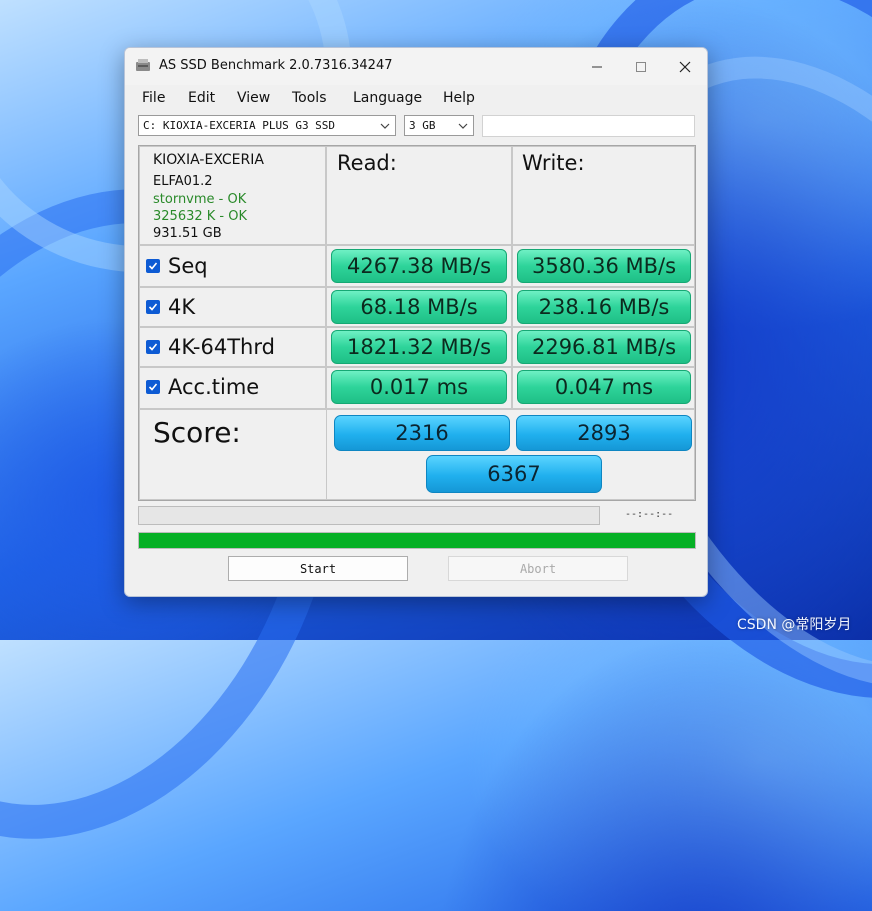 This screenshot has width=872, height=911. Describe the element at coordinates (221, 347) in the screenshot. I see `test-label-4k-64thrd: 4K-64Thrd` at that location.